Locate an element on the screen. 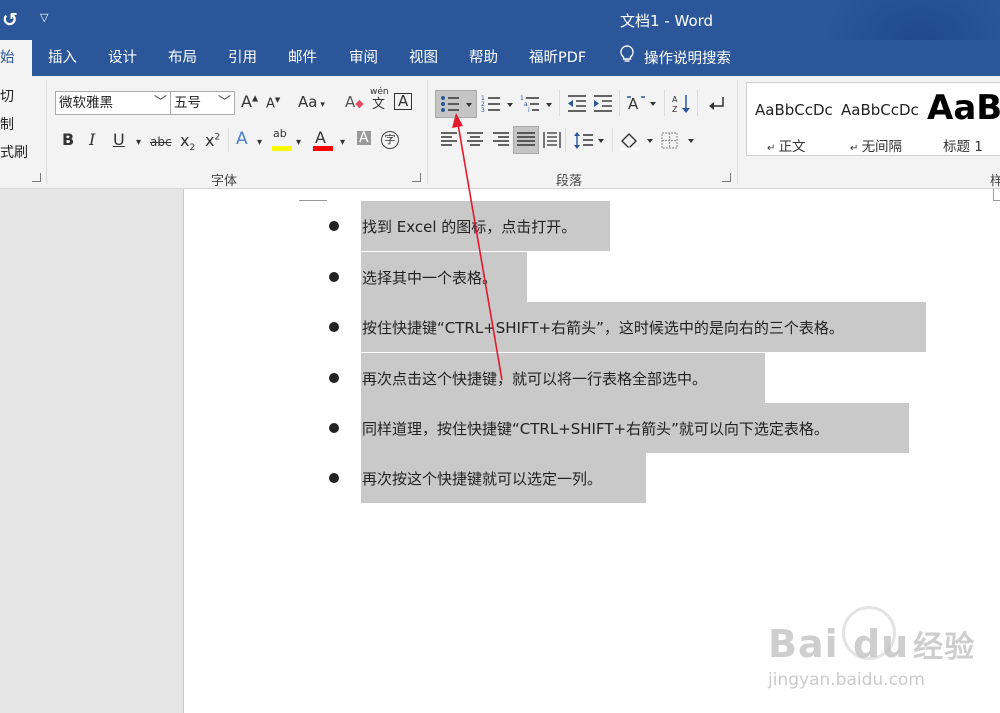  paragraph-dialog-launcher is located at coordinates (726, 177).